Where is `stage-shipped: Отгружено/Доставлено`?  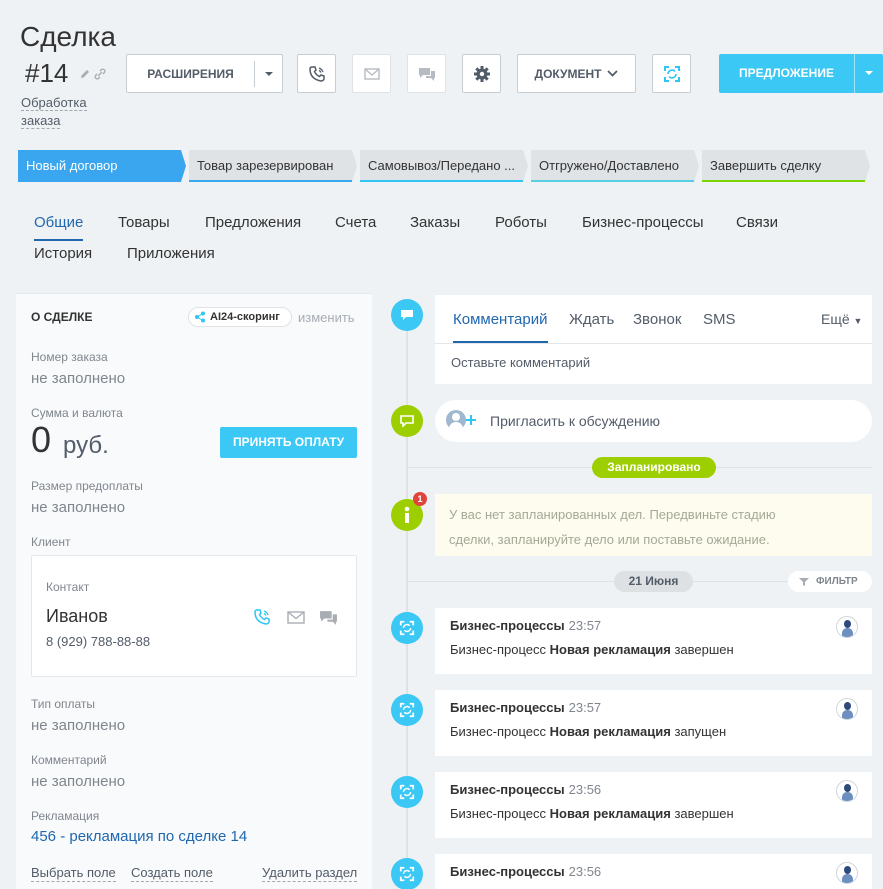
stage-shipped: Отгружено/Доставлено is located at coordinates (616, 166).